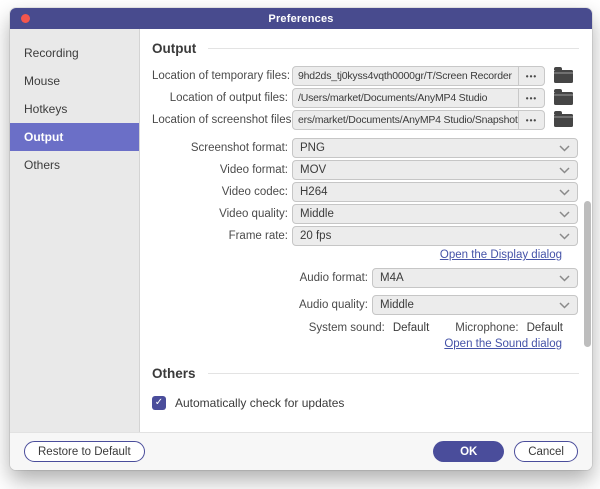 The width and height of the screenshot is (600, 489). I want to click on temp-files-label: Location of temporary files:, so click(221, 76).